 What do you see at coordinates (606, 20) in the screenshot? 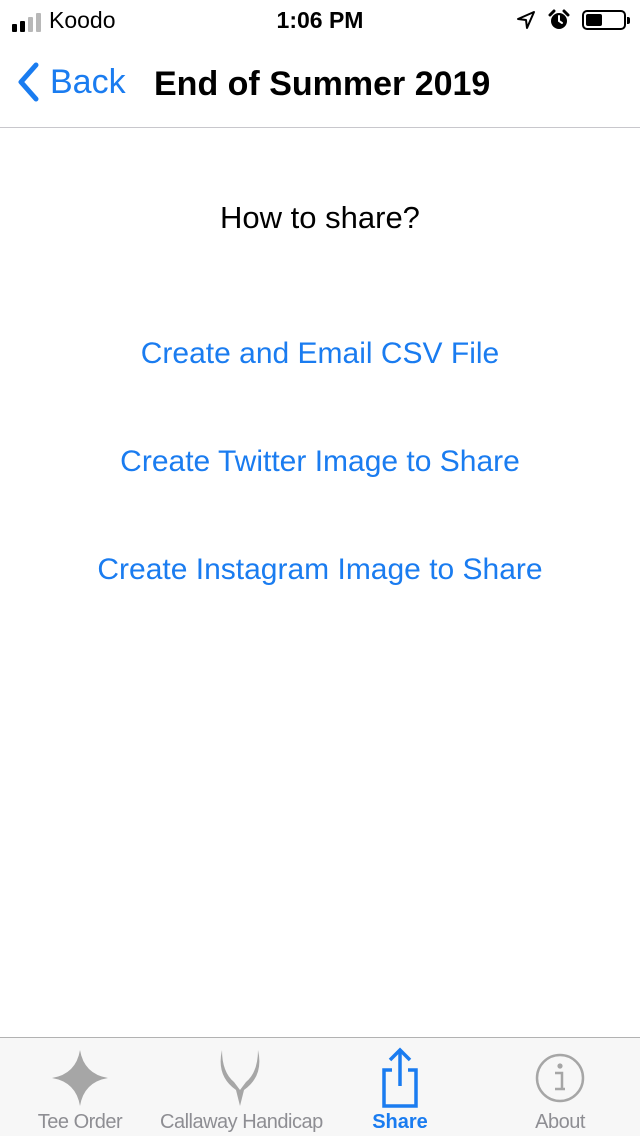
I see `battery-icon` at bounding box center [606, 20].